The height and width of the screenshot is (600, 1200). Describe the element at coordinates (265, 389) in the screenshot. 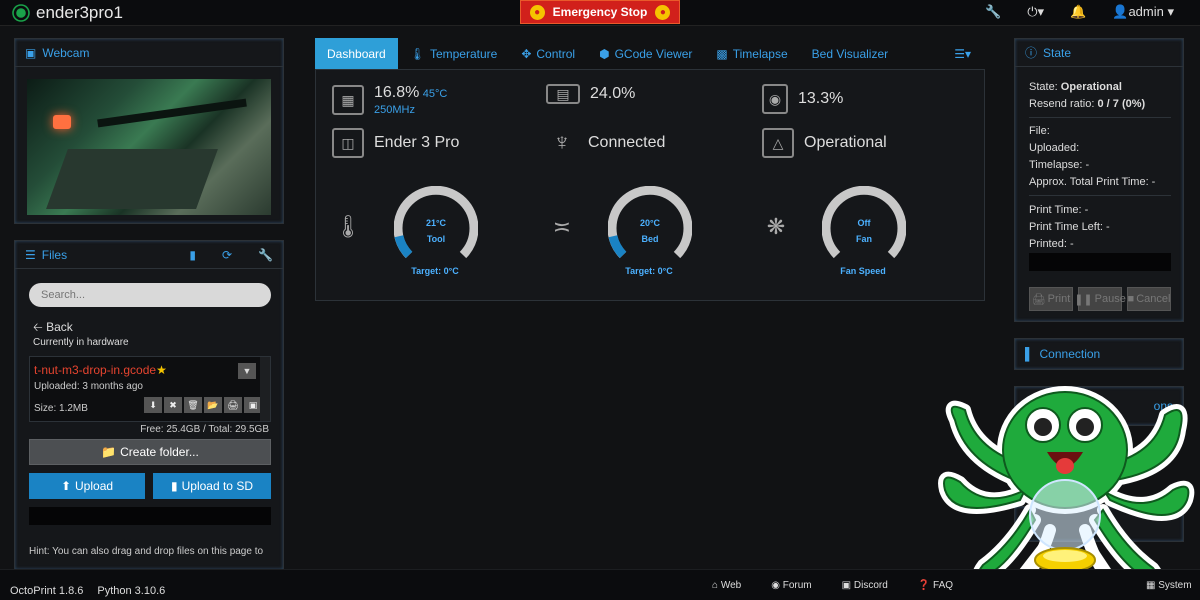

I see `file-list-scrollbar` at that location.